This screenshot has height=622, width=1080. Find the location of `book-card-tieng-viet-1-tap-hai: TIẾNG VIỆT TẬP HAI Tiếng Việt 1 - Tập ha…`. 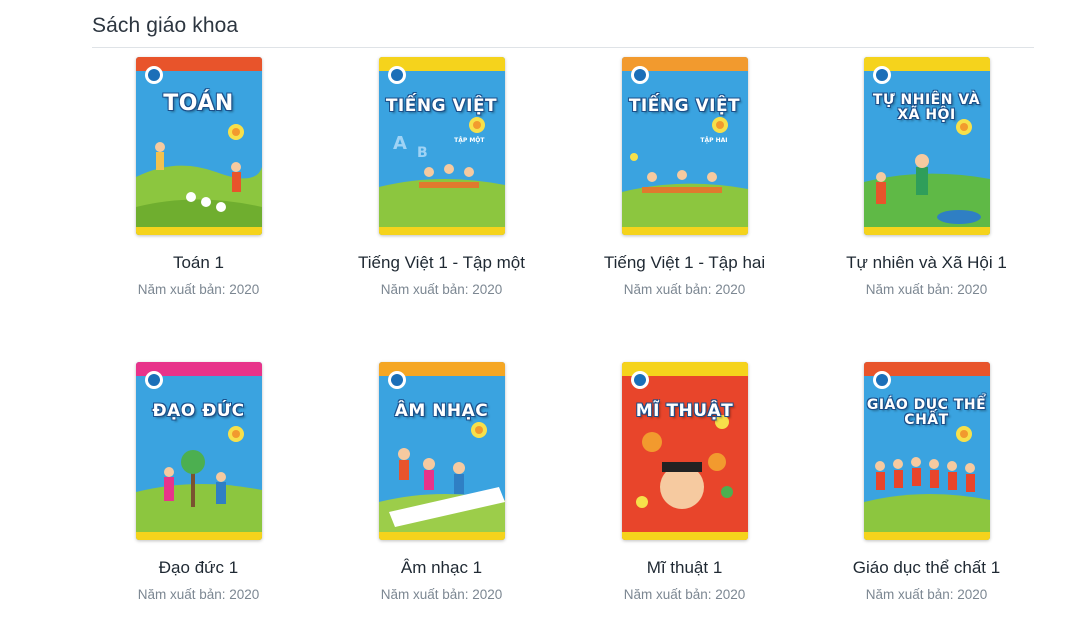

book-card-tieng-viet-1-tap-hai: TIẾNG VIỆT TẬP HAI Tiếng Việt 1 - Tập ha… is located at coordinates (684, 177).